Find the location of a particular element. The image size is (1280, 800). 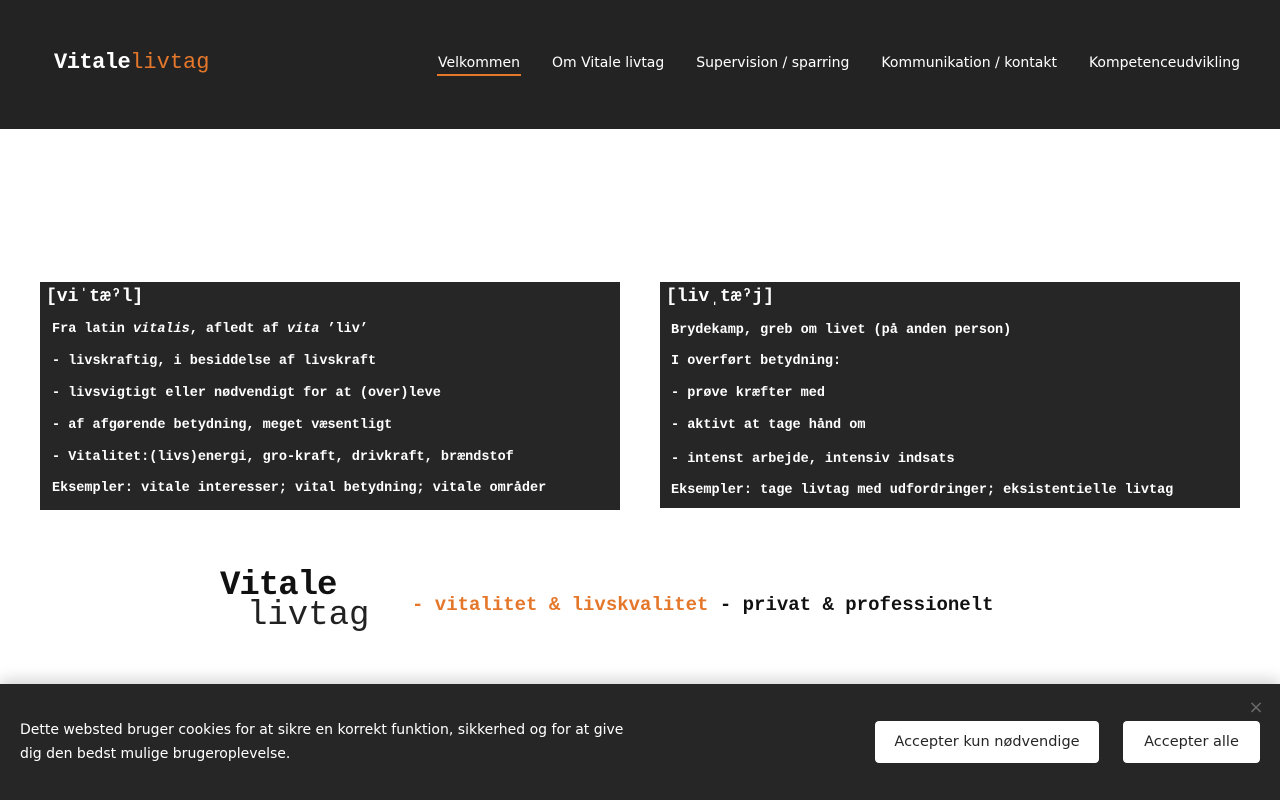

origin-mid: , afledt af is located at coordinates (238, 329).